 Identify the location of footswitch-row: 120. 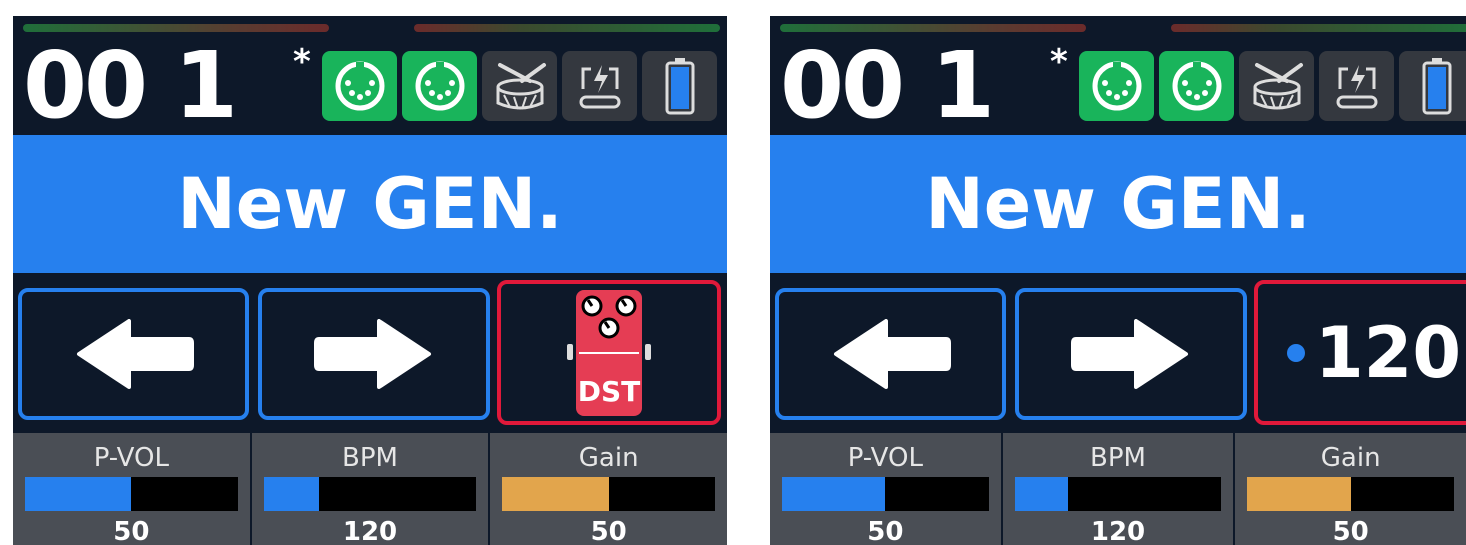
(1118, 355).